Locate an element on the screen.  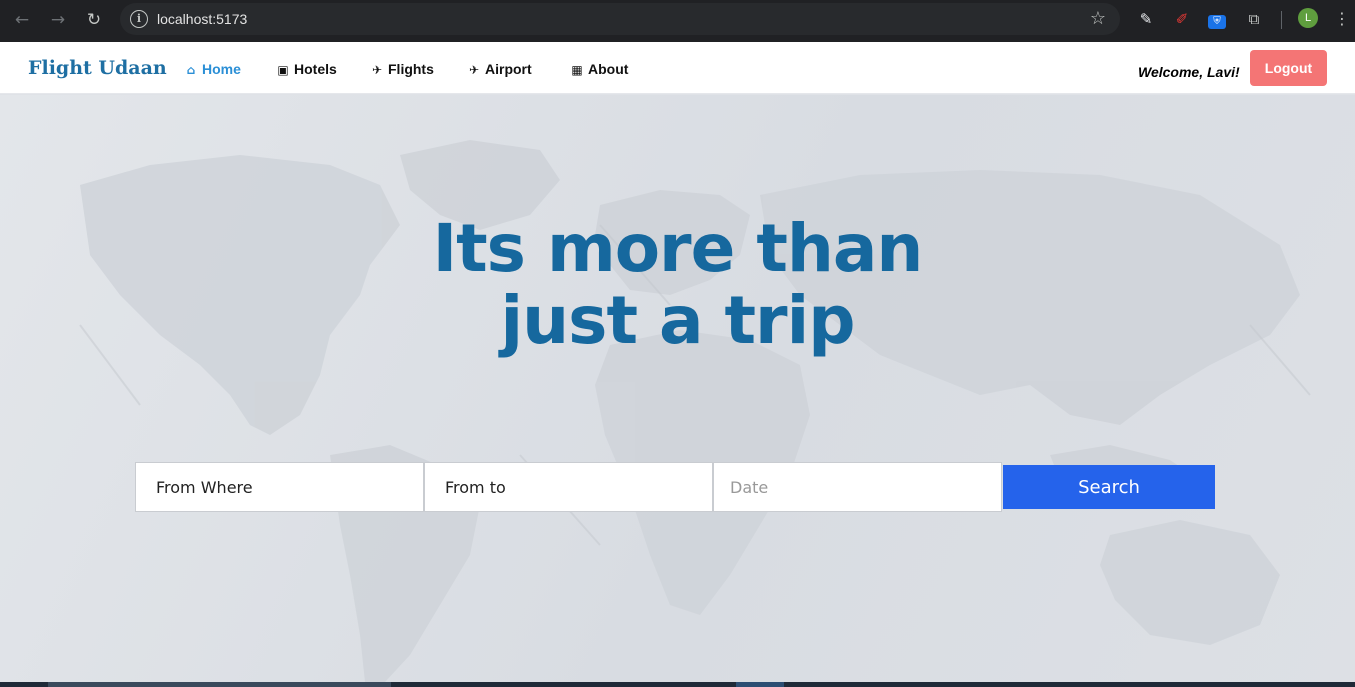
star-icon: ☆ is located at coordinates (1098, 19).